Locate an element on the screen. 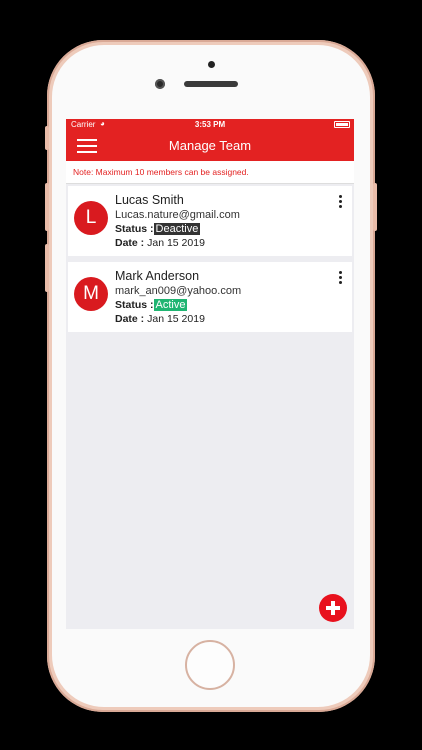 This screenshot has height=750, width=422. power-button is located at coordinates (375, 207).